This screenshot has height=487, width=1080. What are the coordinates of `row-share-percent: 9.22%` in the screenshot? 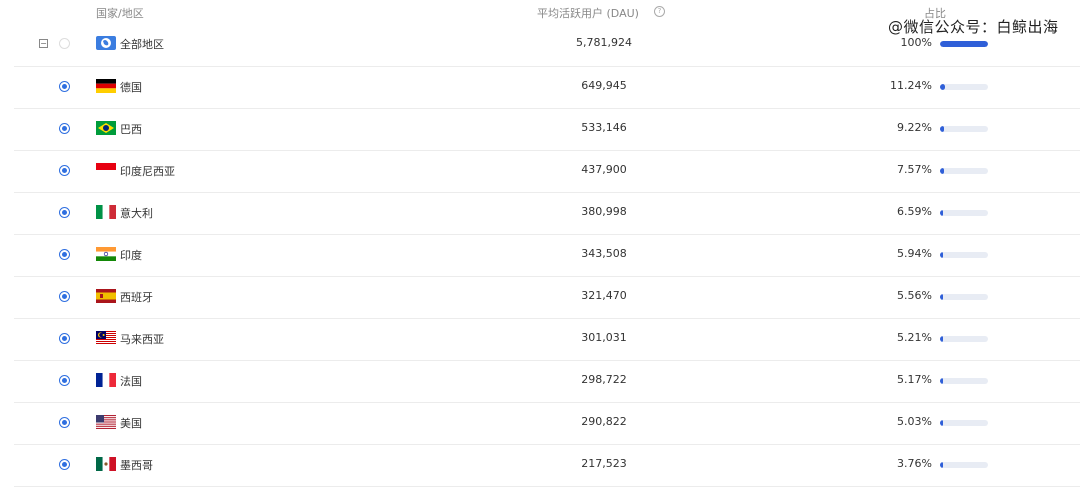 It's located at (914, 127).